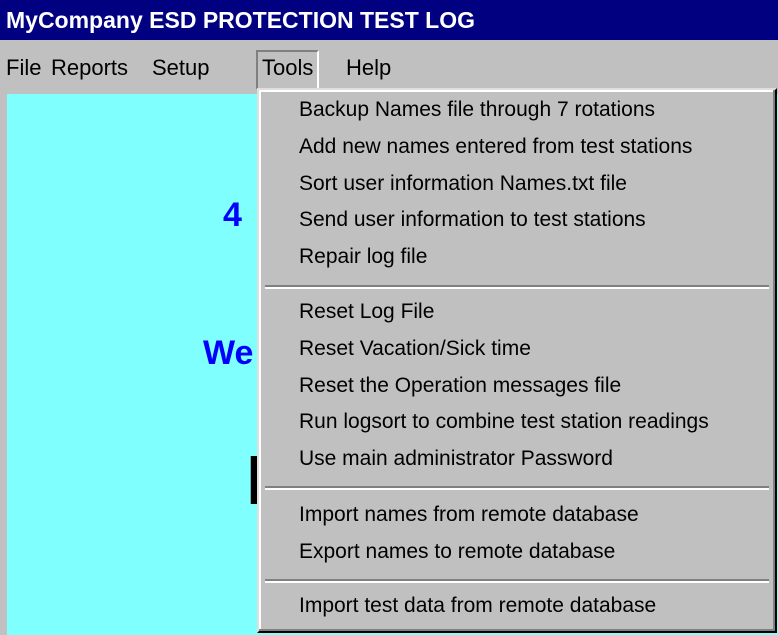  I want to click on partial-welcome-text: We, so click(228, 353).